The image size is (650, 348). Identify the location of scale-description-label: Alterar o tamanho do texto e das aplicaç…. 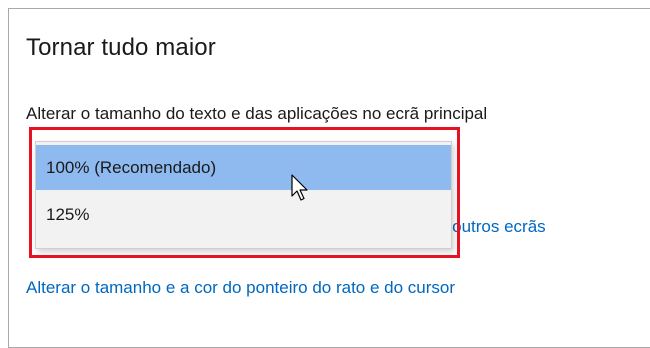
(257, 113).